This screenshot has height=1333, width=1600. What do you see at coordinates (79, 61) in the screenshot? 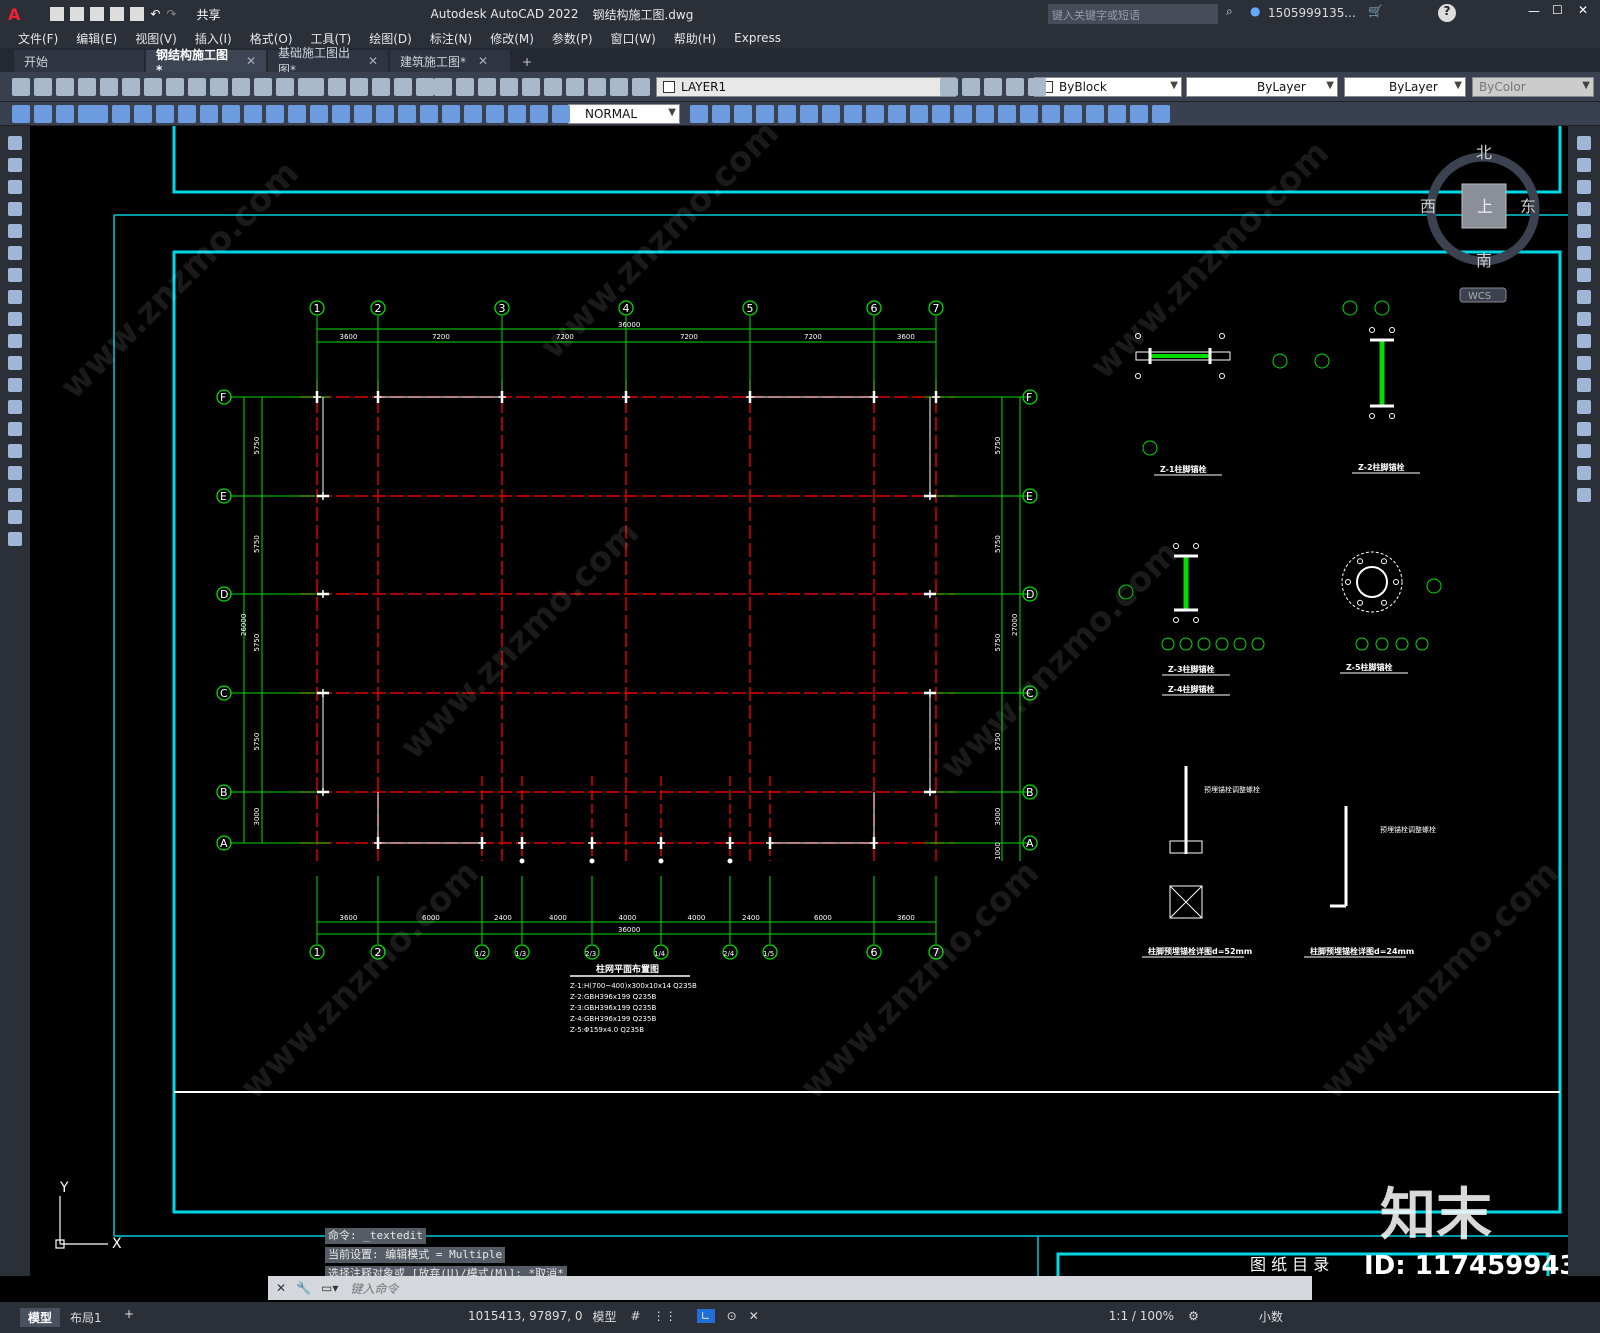
I see `document-tab: 开始` at bounding box center [79, 61].